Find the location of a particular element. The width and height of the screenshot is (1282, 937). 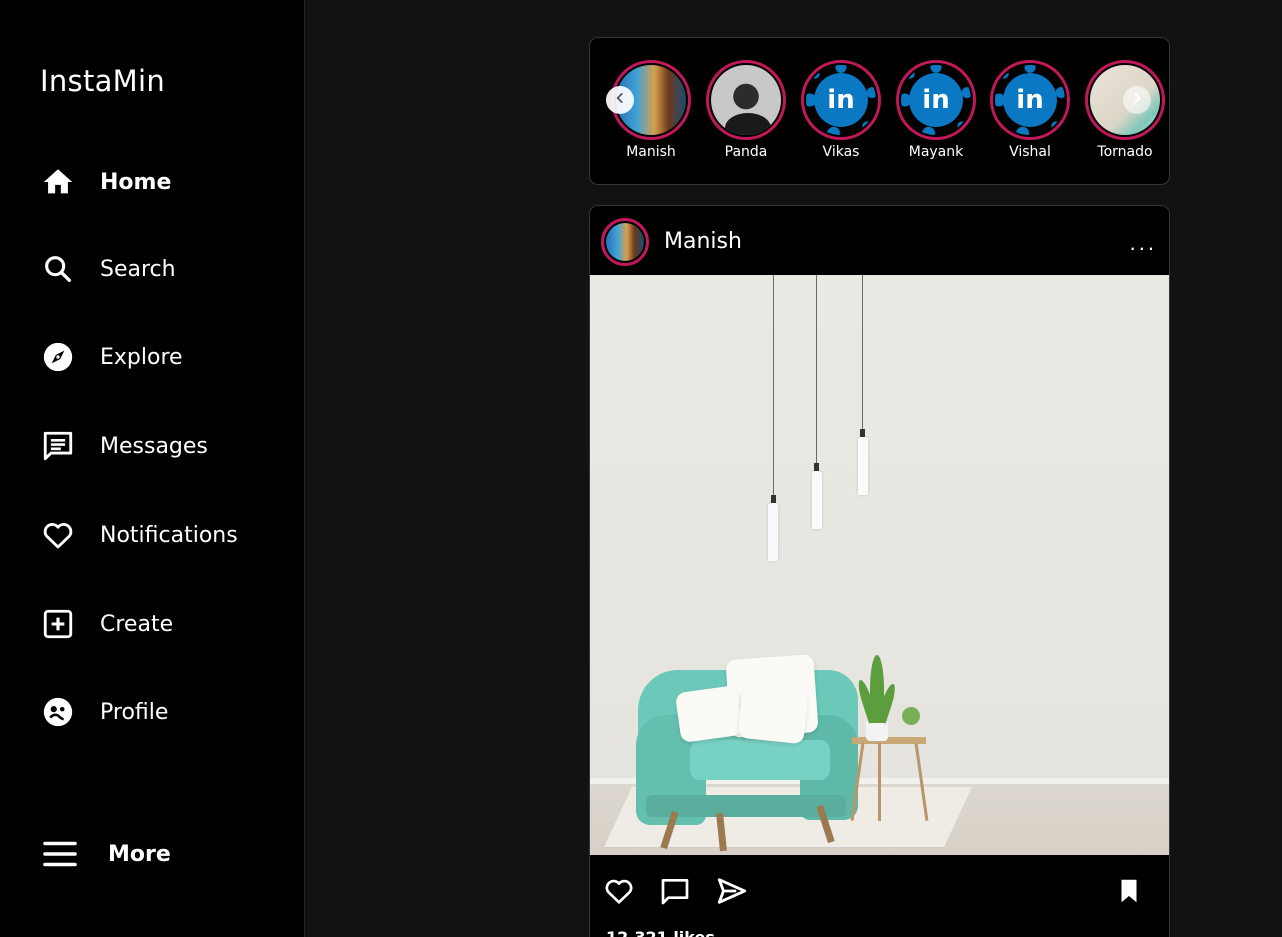

table-leg is located at coordinates (879, 782).